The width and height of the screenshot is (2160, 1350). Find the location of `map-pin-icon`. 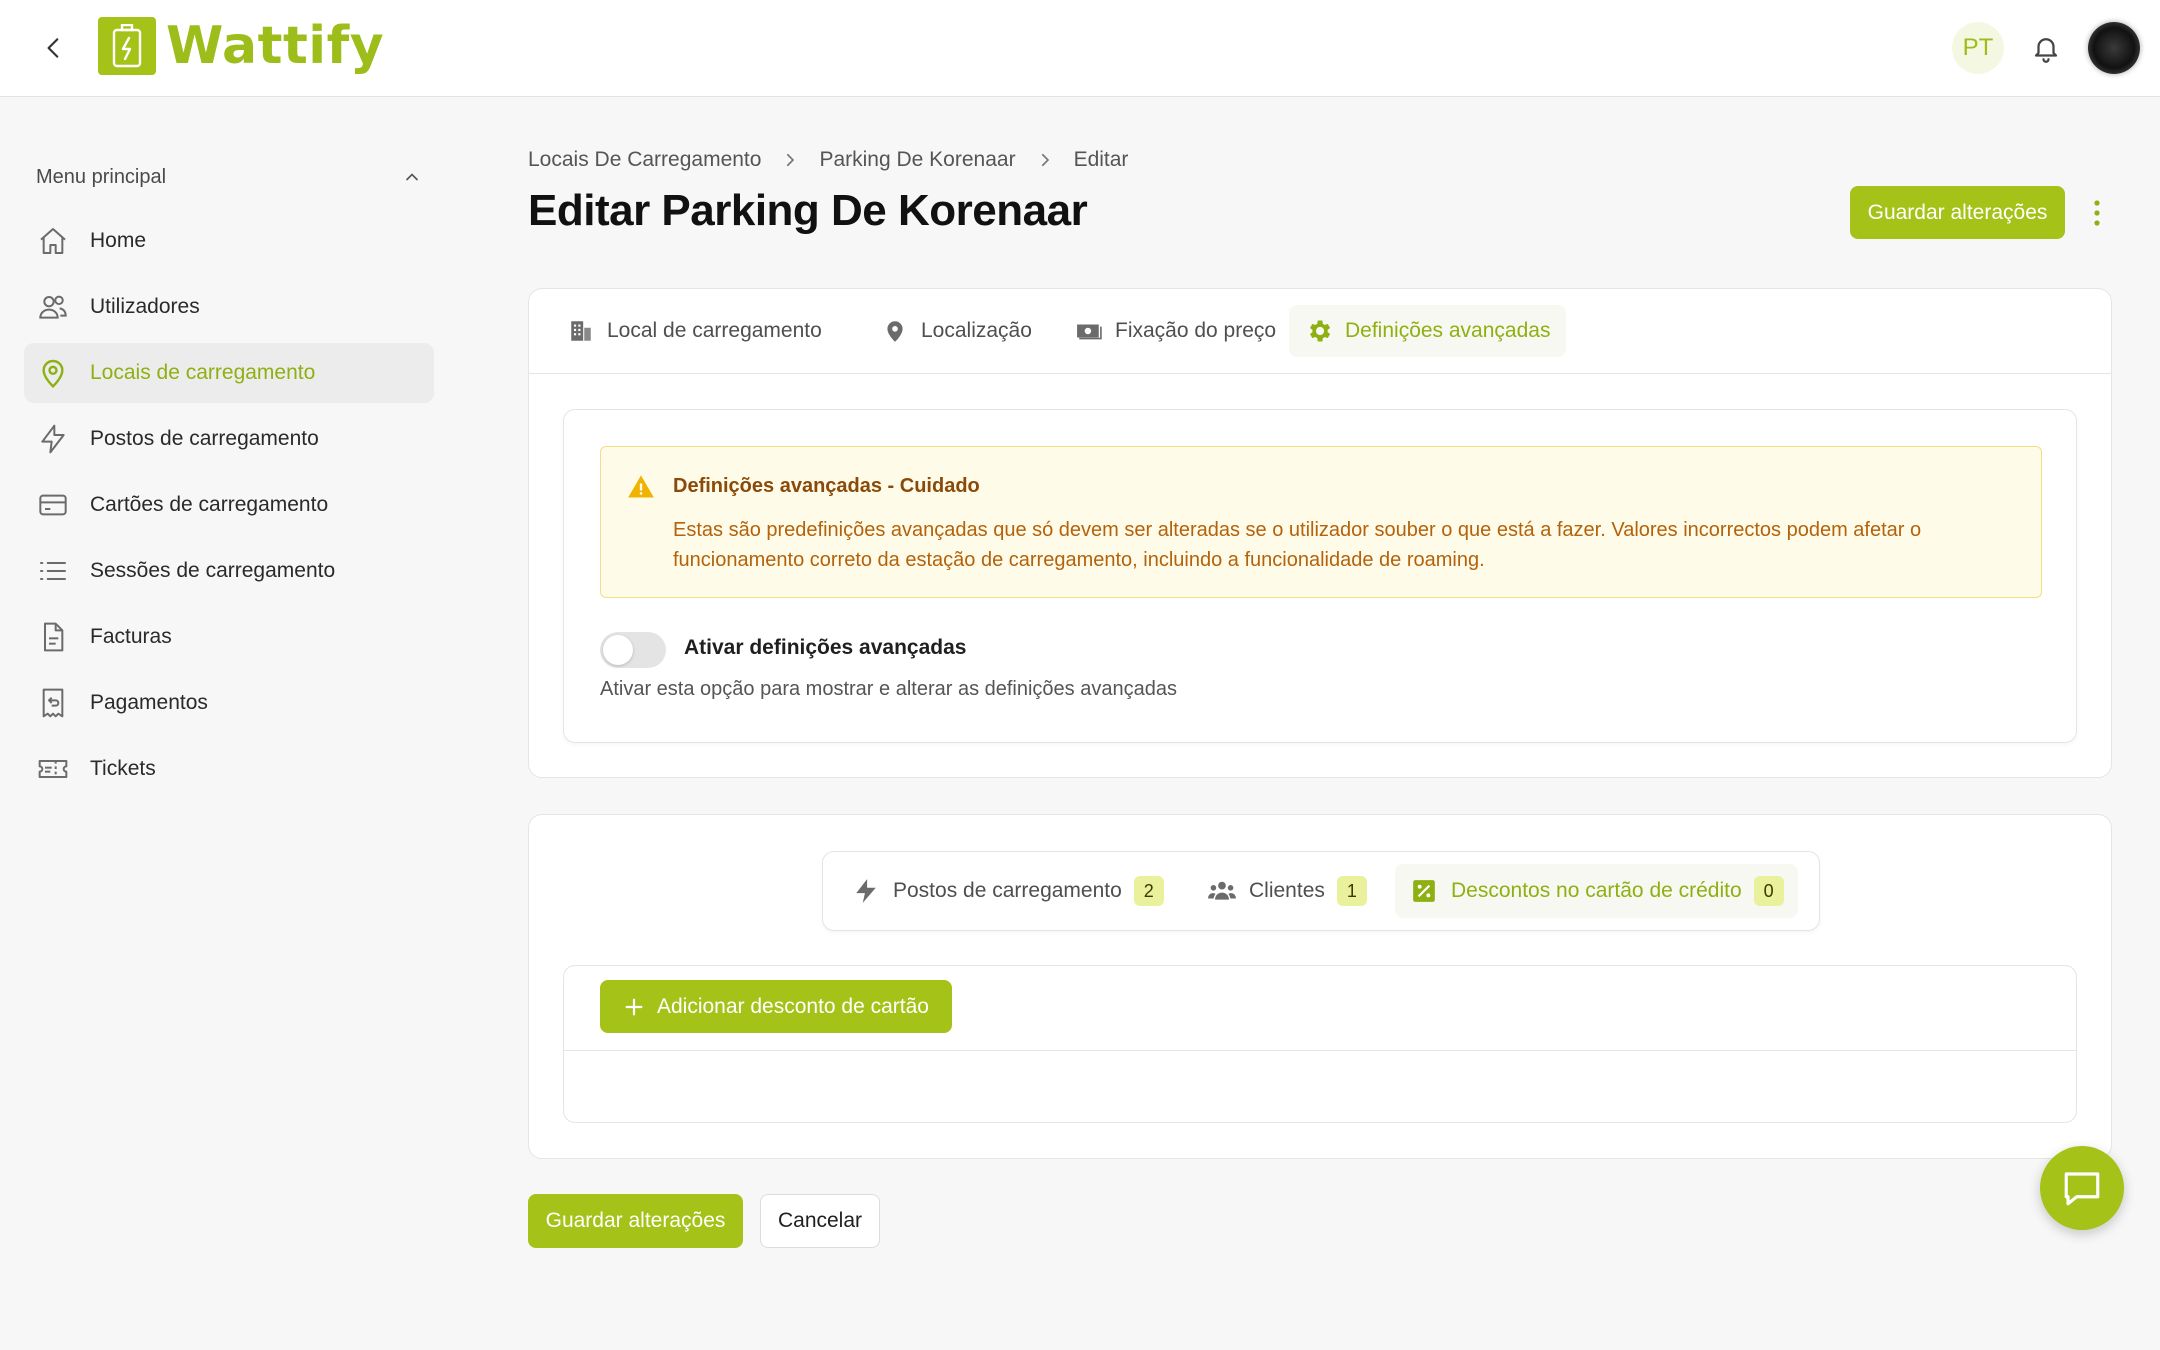

map-pin-icon is located at coordinates (895, 331).